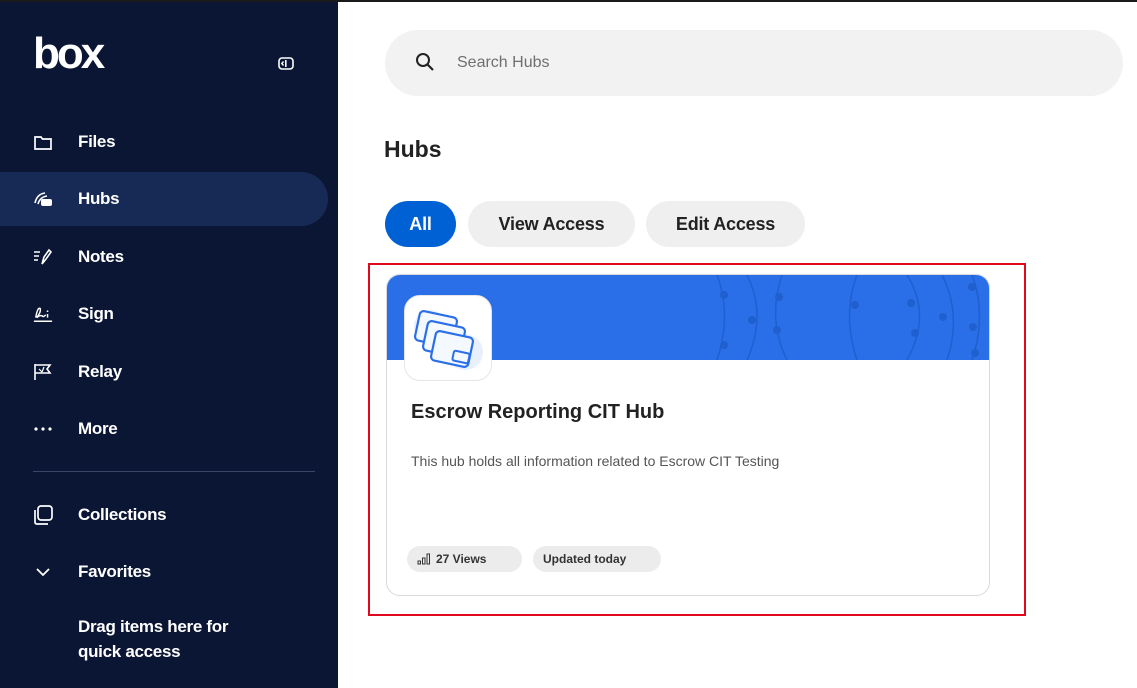  Describe the element at coordinates (99, 198) in the screenshot. I see `sidebar-item-label: Hubs` at that location.